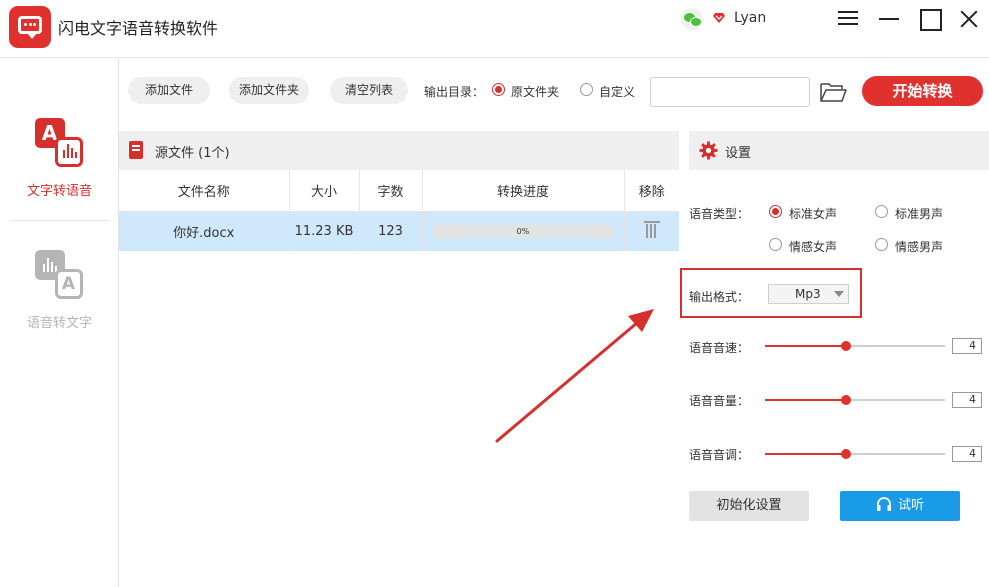 This screenshot has height=587, width=989. What do you see at coordinates (967, 400) in the screenshot?
I see `volume-value: 4` at bounding box center [967, 400].